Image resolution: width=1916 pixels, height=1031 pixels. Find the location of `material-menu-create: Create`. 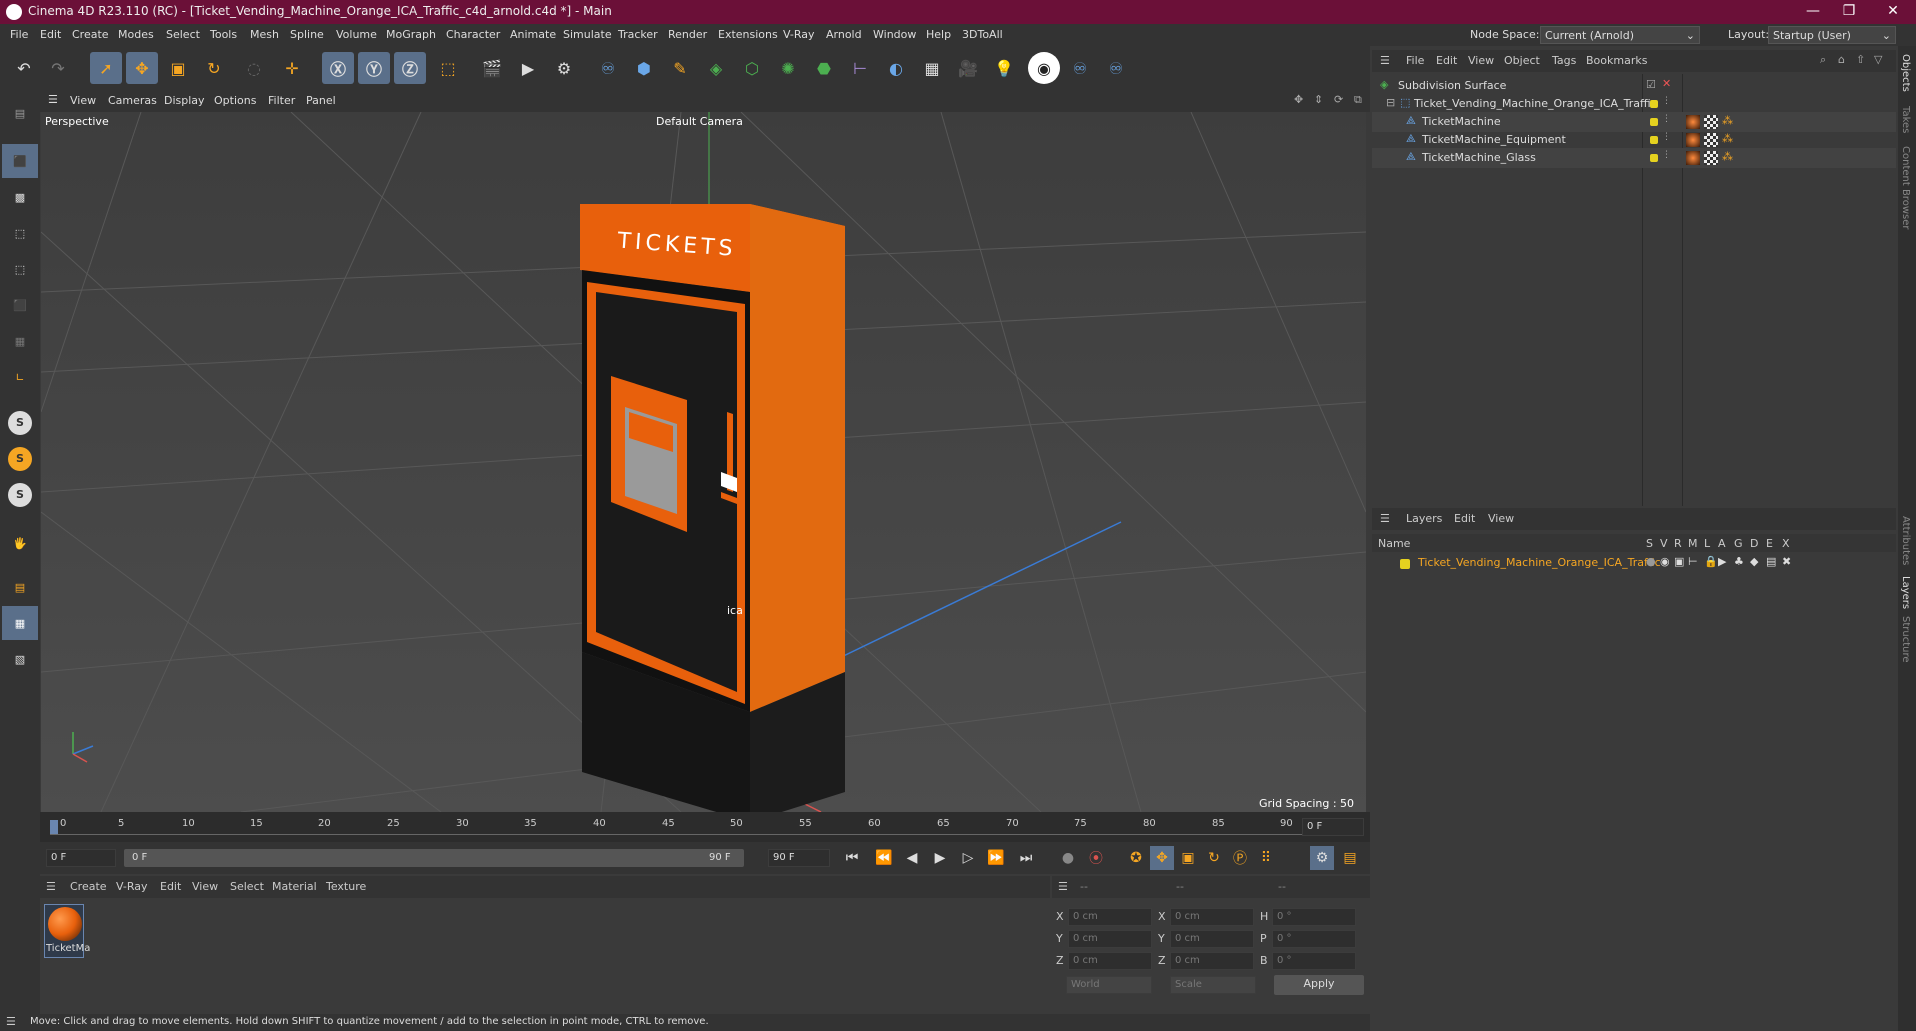

material-menu-create: Create is located at coordinates (88, 886).